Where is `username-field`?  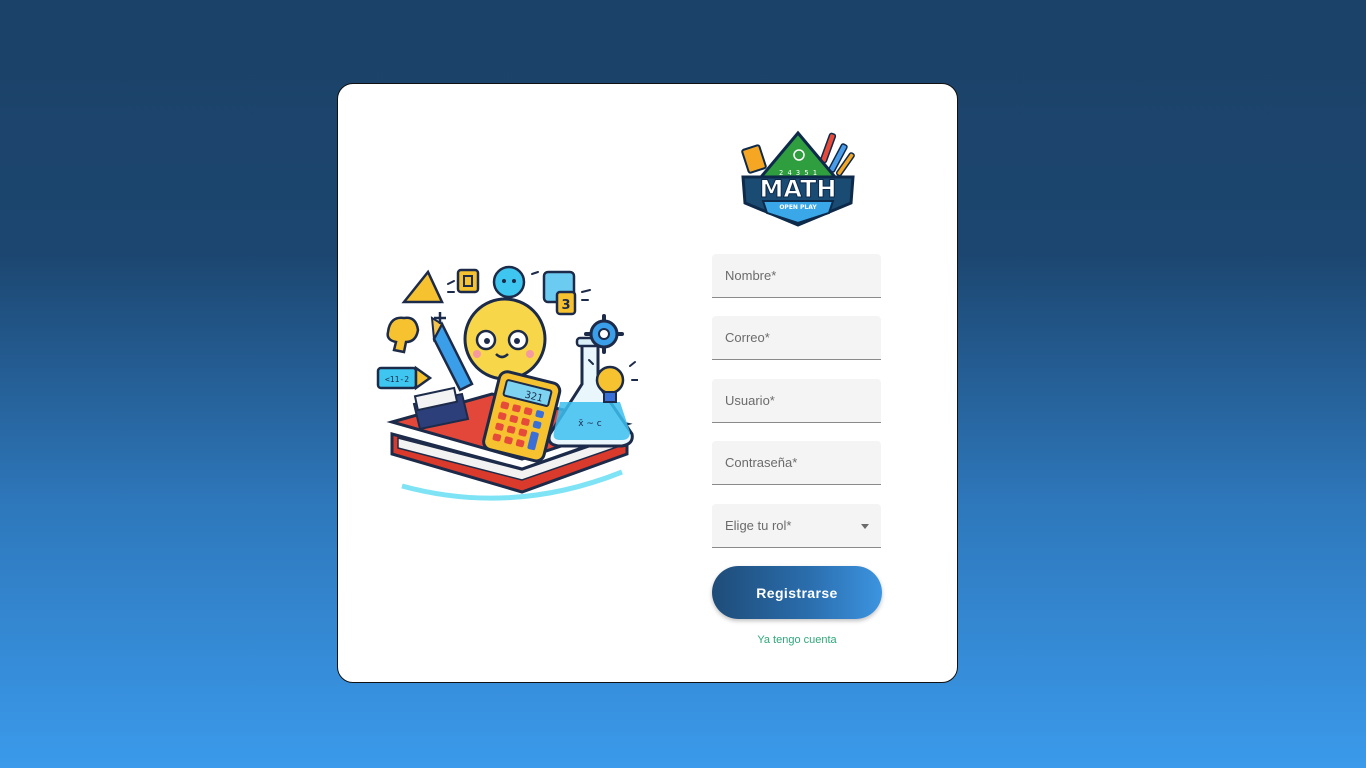
username-field is located at coordinates (796, 401).